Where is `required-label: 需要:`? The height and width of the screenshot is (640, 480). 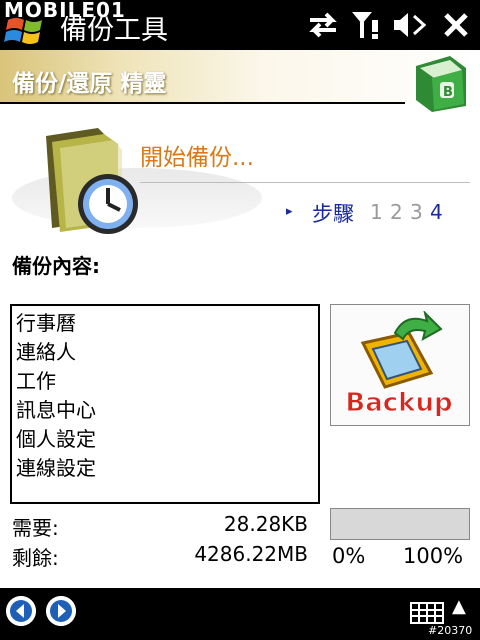 required-label: 需要: is located at coordinates (35, 528).